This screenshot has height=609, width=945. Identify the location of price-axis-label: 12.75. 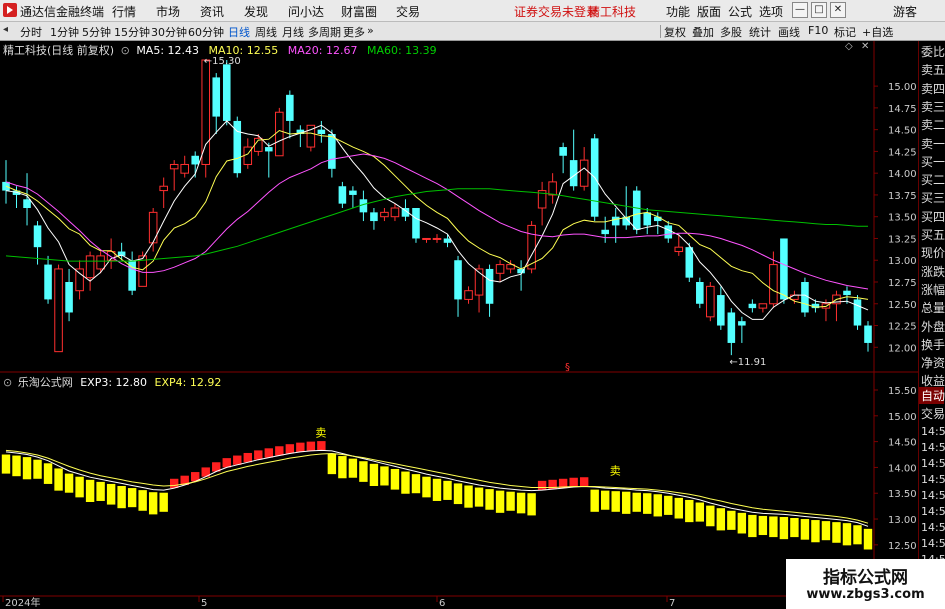
(902, 283).